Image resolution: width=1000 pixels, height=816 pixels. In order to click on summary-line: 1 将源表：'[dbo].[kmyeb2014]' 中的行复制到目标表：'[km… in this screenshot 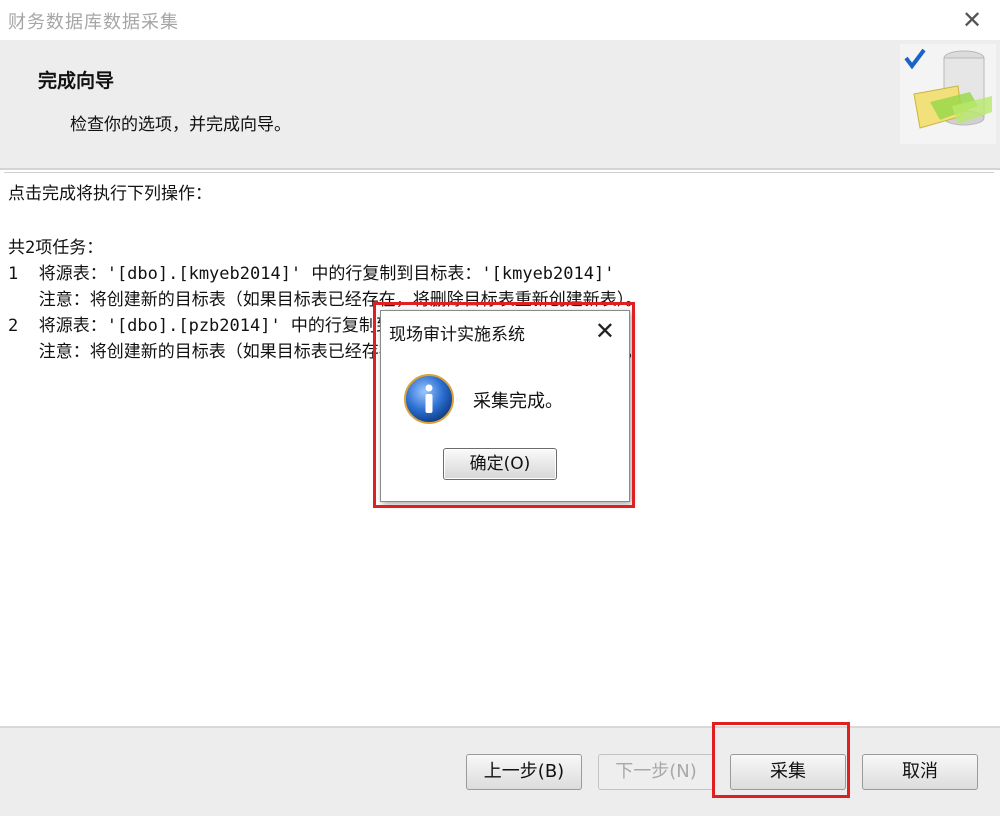, I will do `click(311, 274)`.